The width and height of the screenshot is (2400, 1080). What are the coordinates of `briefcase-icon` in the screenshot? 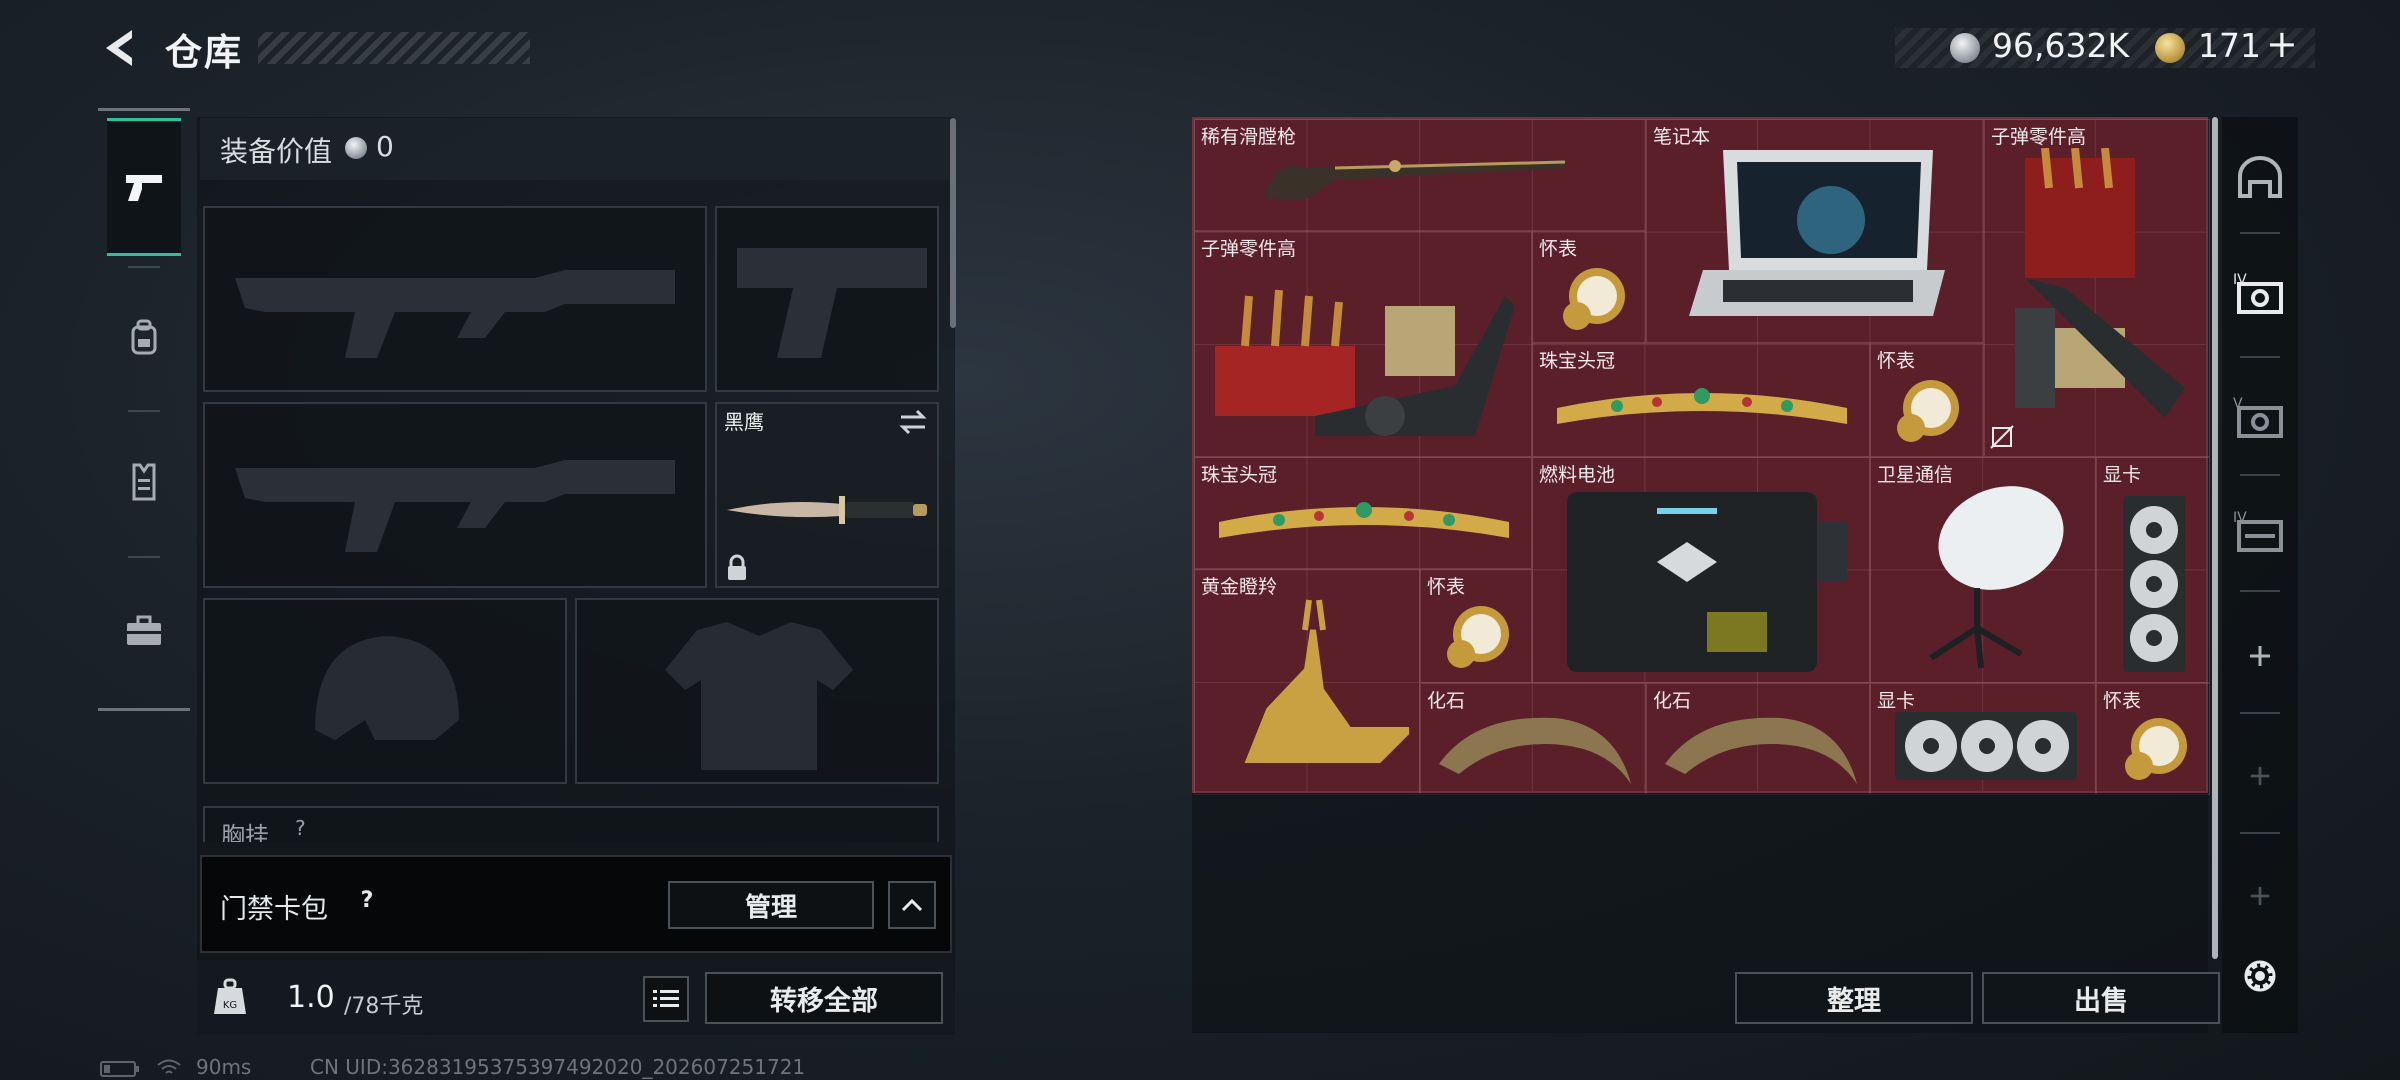 It's located at (144, 630).